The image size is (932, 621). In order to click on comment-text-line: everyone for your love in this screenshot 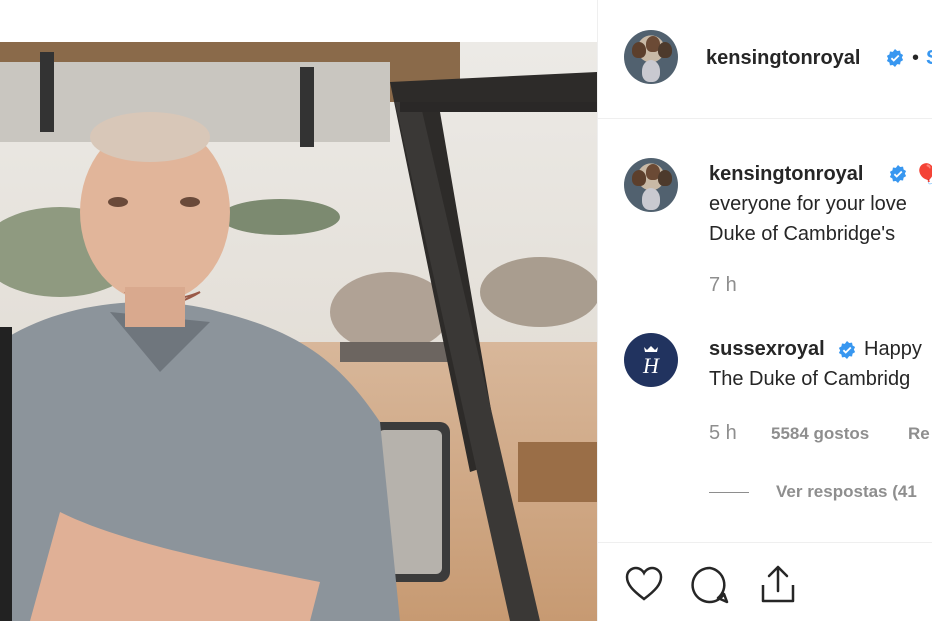, I will do `click(808, 204)`.